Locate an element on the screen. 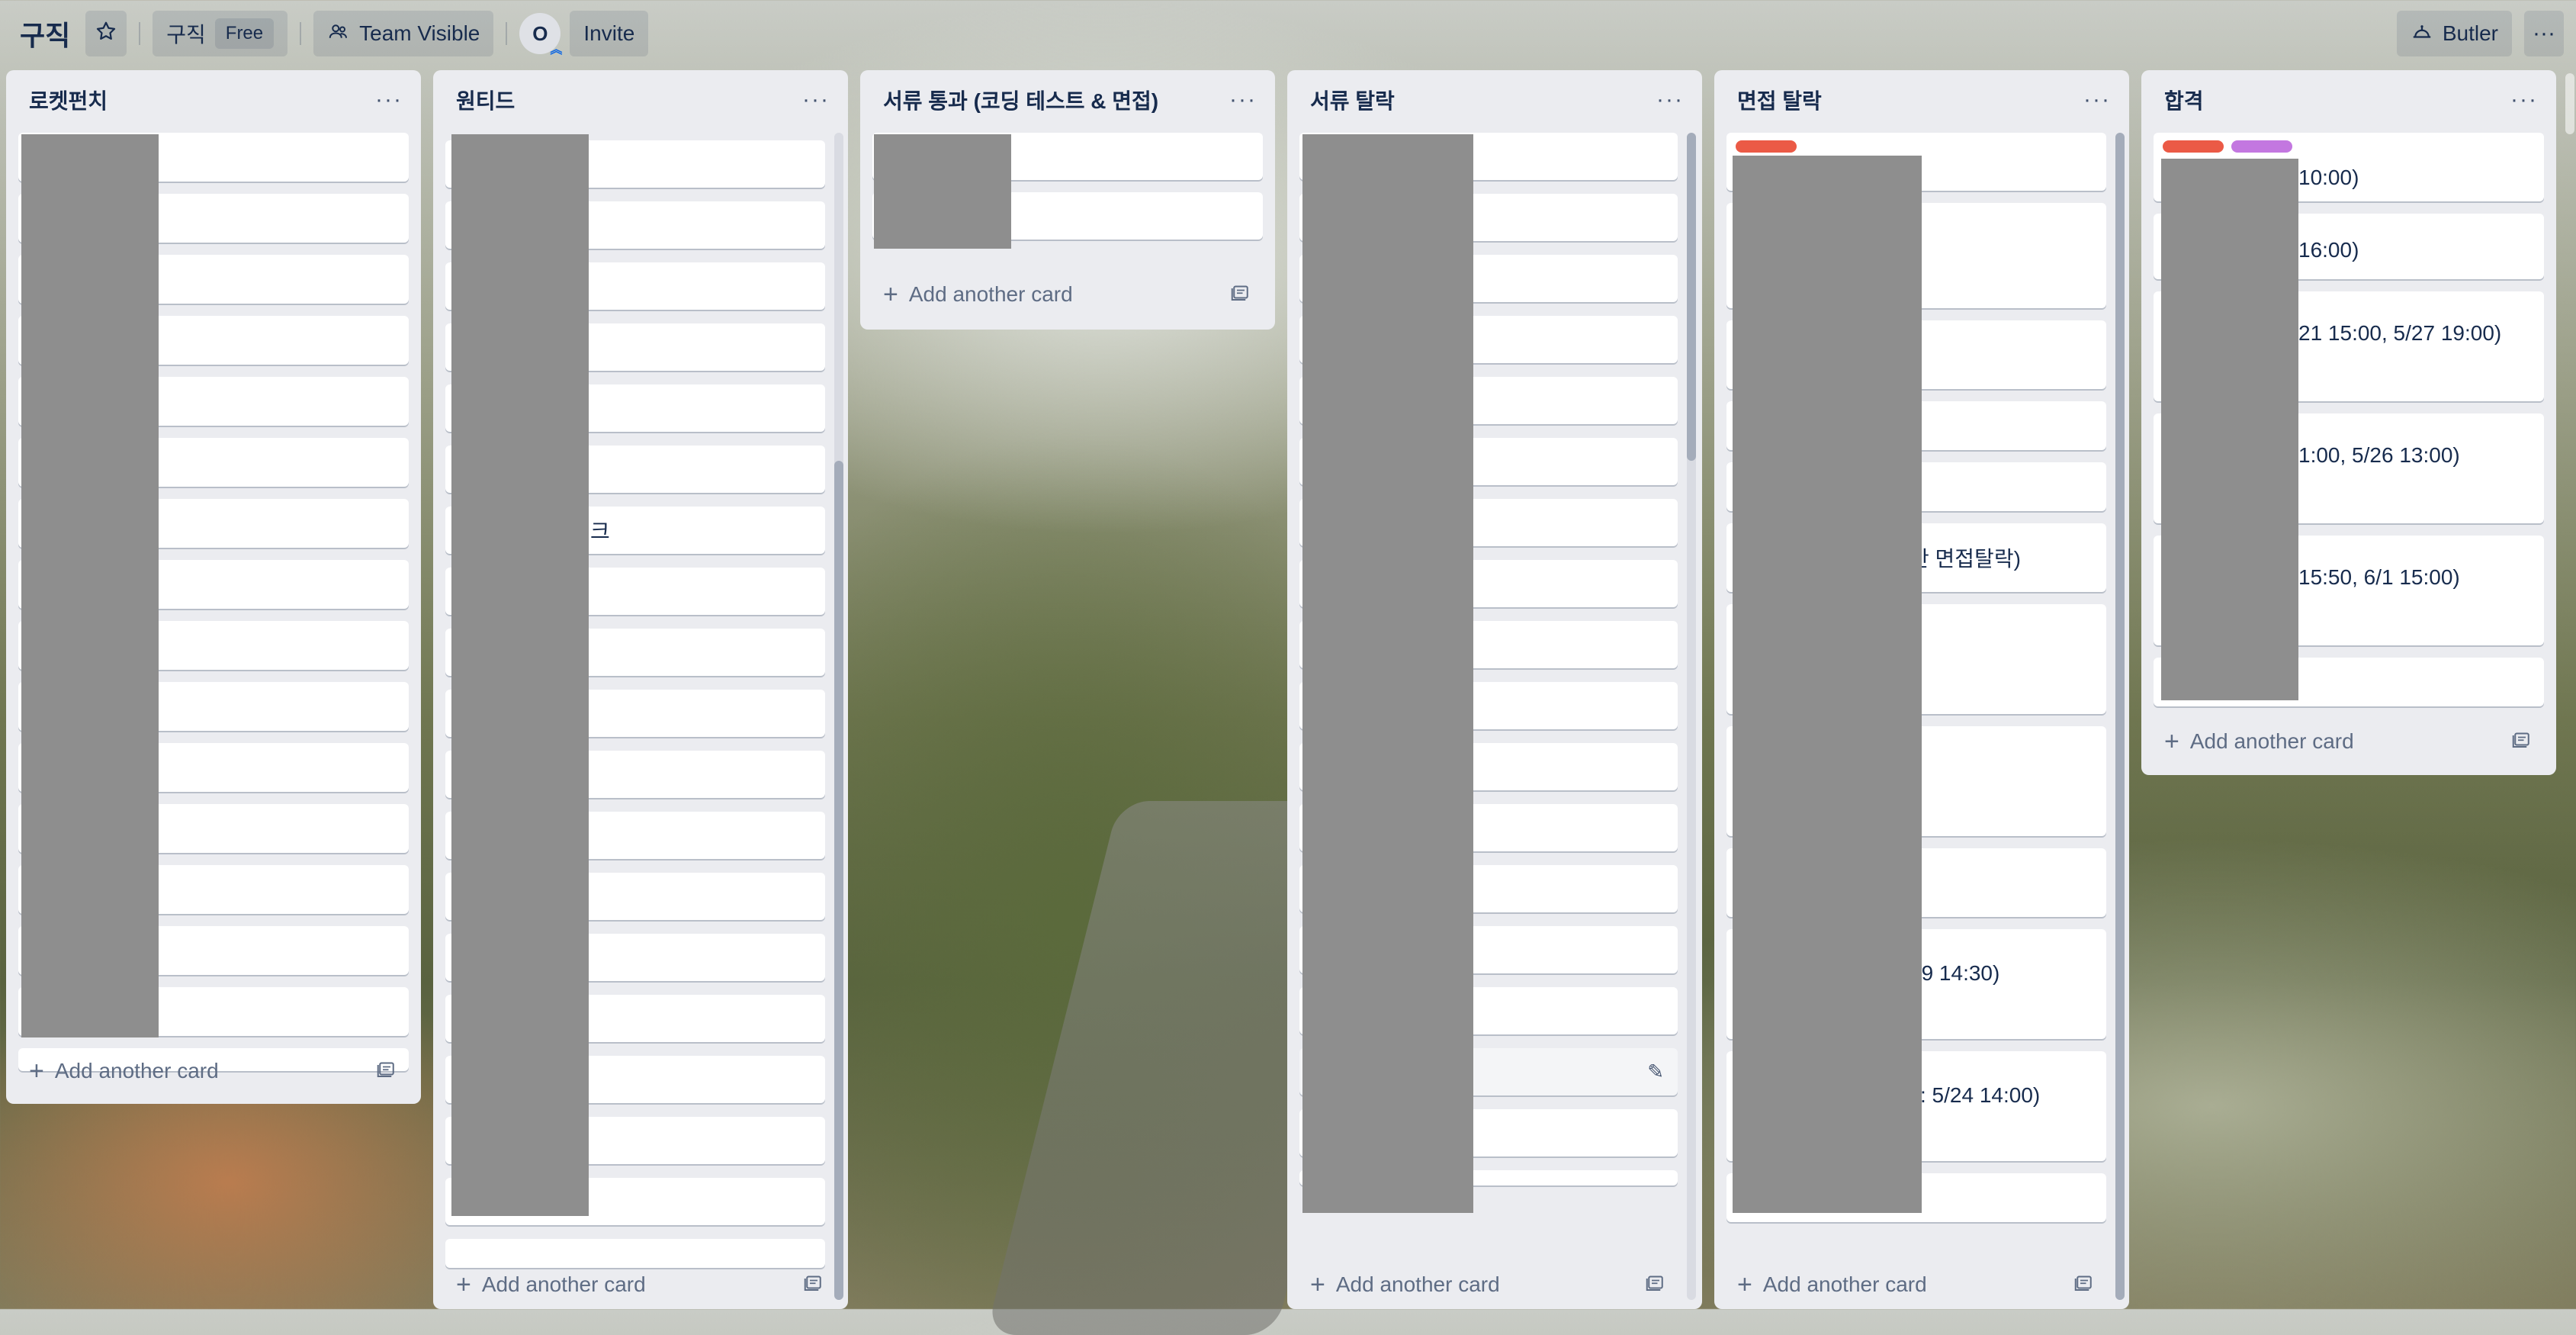 The height and width of the screenshot is (1335, 2576). more-icon: ··· is located at coordinates (2544, 34).